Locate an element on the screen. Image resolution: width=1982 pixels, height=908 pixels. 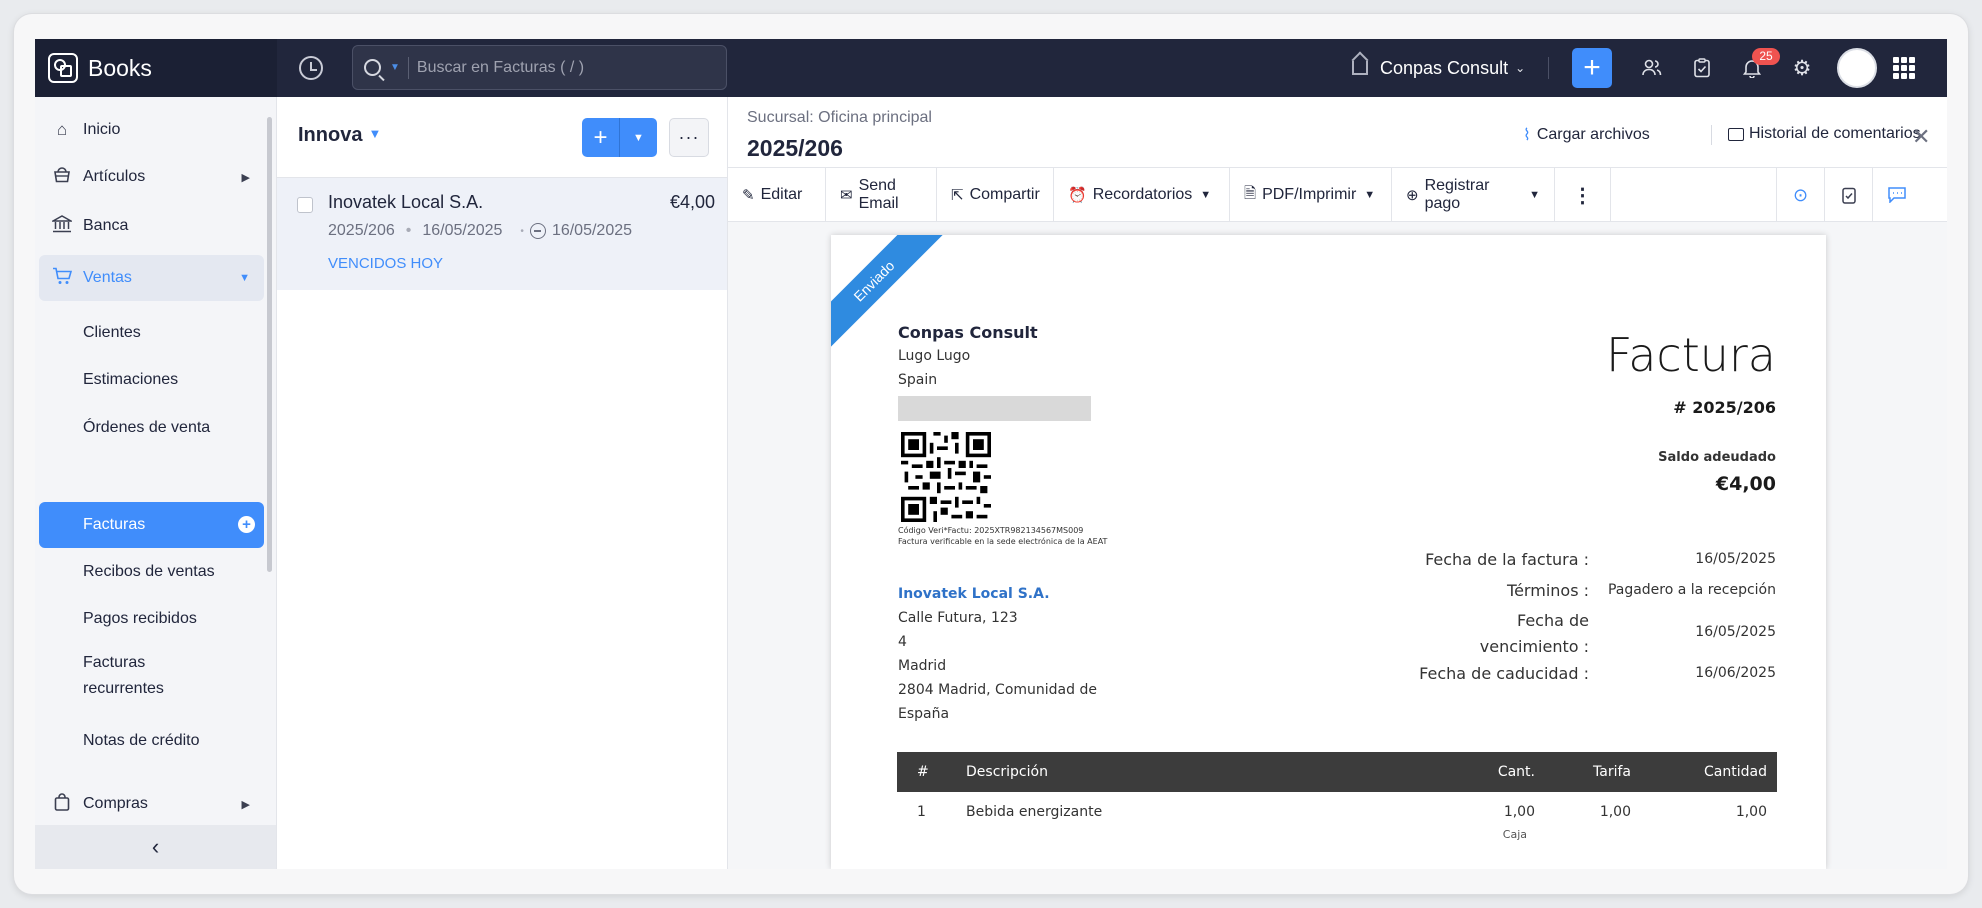
list-view-title: Innova is located at coordinates (330, 135).